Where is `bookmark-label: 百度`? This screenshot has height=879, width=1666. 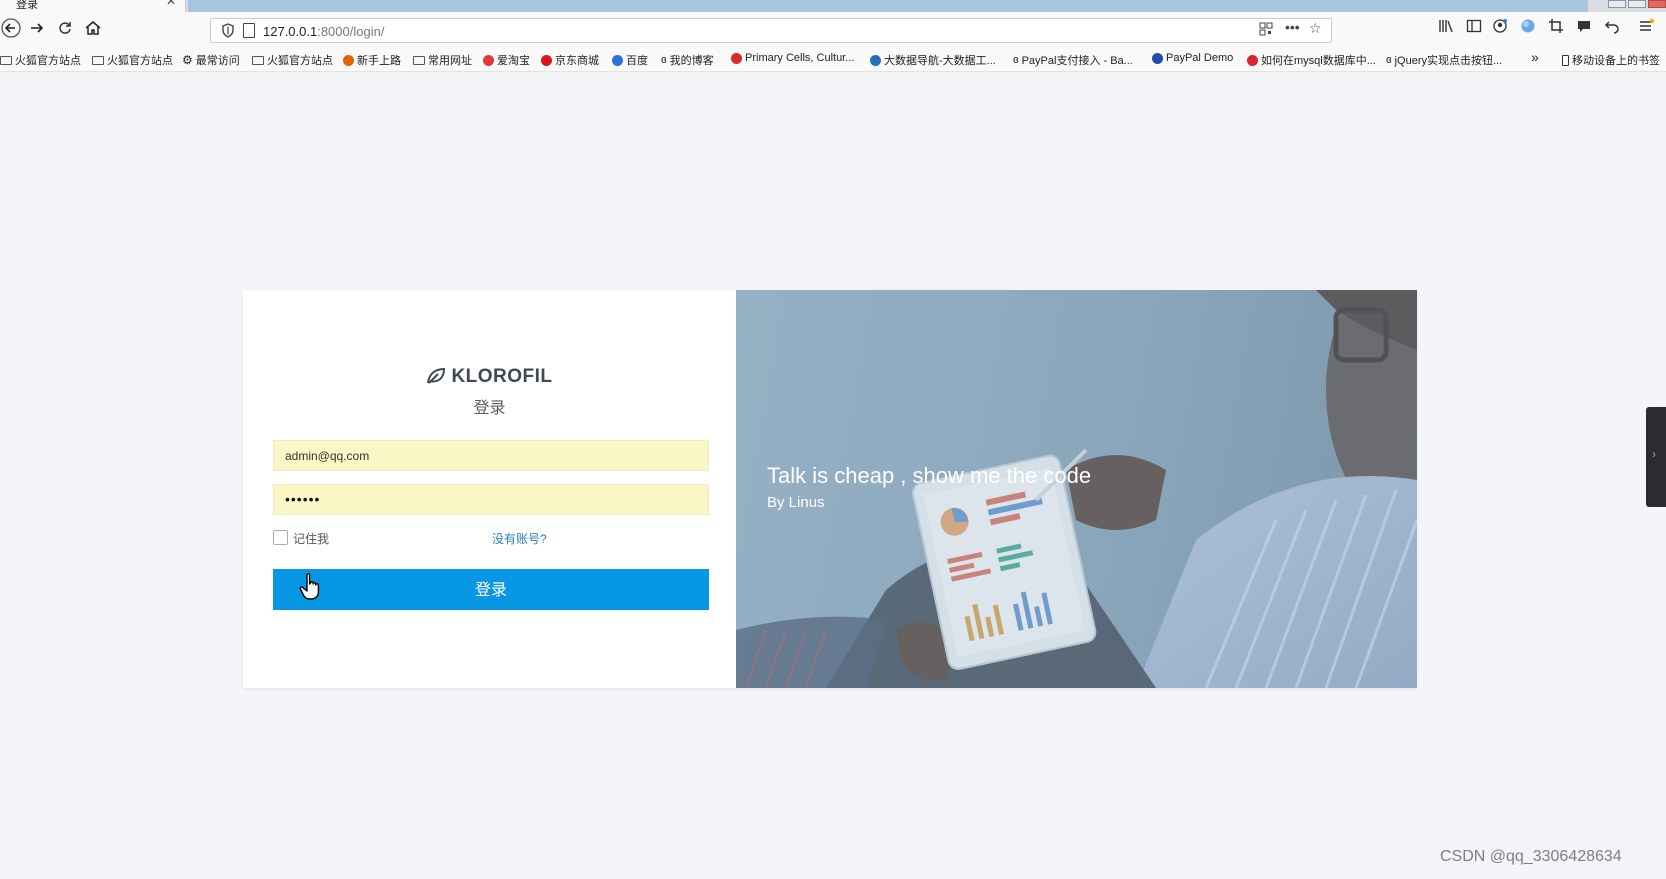
bookmark-label: 百度 is located at coordinates (637, 61).